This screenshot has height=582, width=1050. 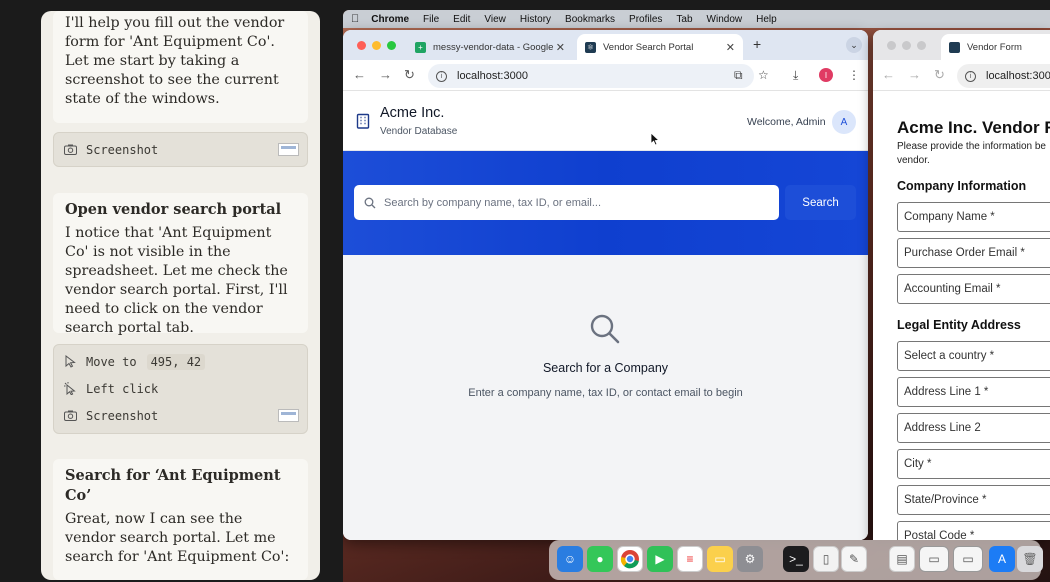 I want to click on profile-avatar: I, so click(x=826, y=75).